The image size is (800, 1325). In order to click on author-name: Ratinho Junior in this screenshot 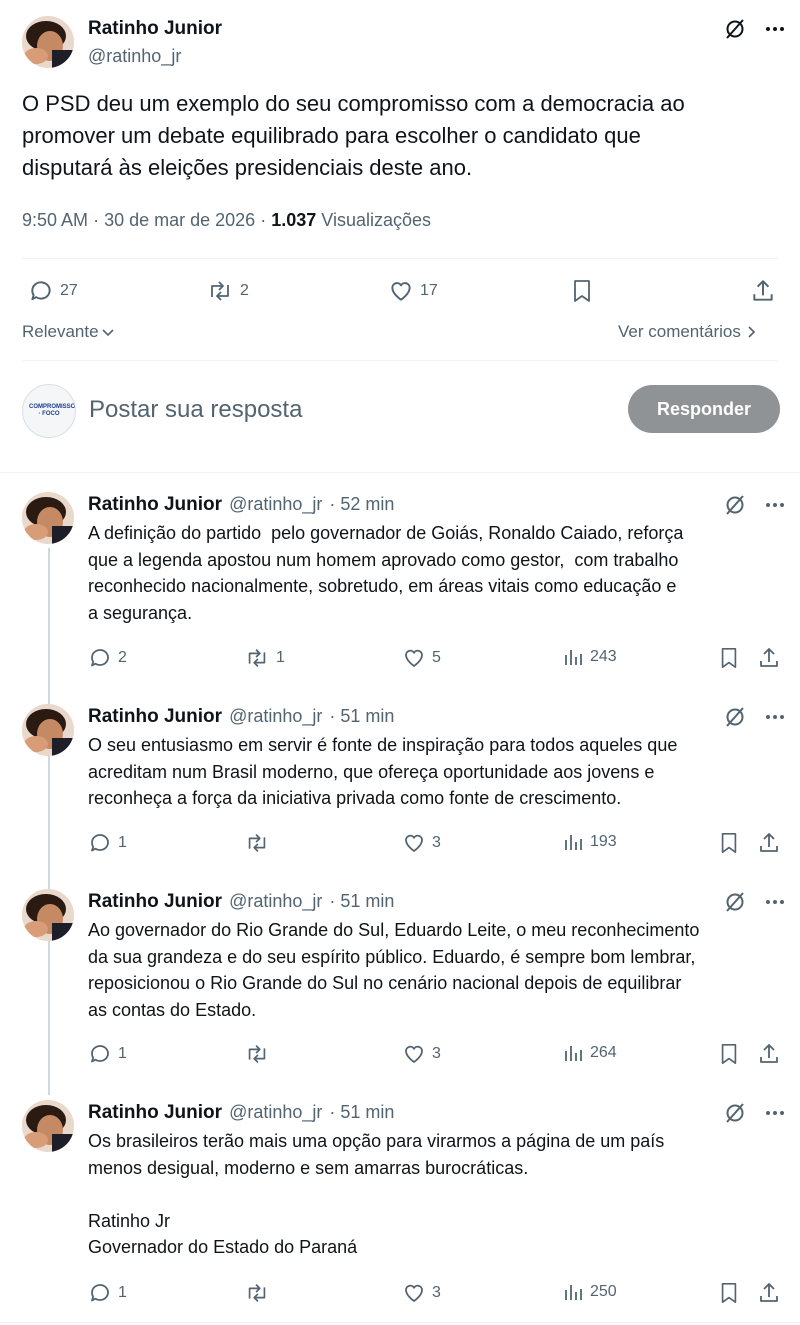, I will do `click(155, 29)`.